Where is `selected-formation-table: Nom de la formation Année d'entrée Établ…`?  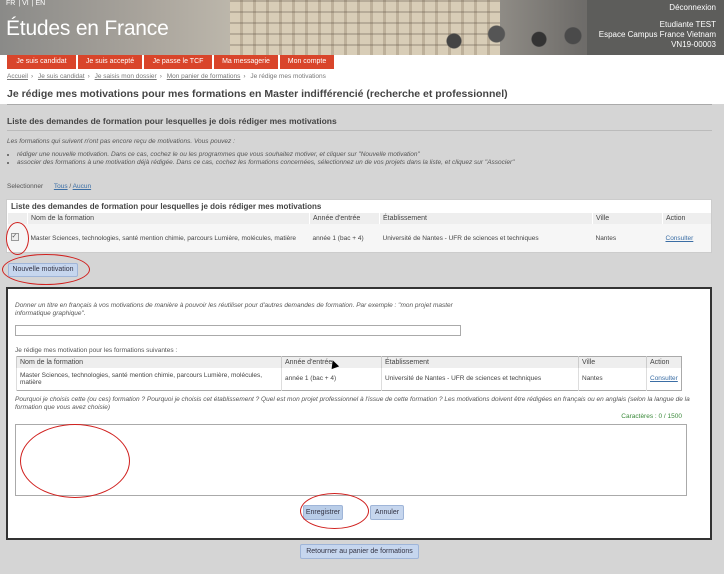
selected-formation-table: Nom de la formation Année d'entrée Établ… is located at coordinates (349, 373).